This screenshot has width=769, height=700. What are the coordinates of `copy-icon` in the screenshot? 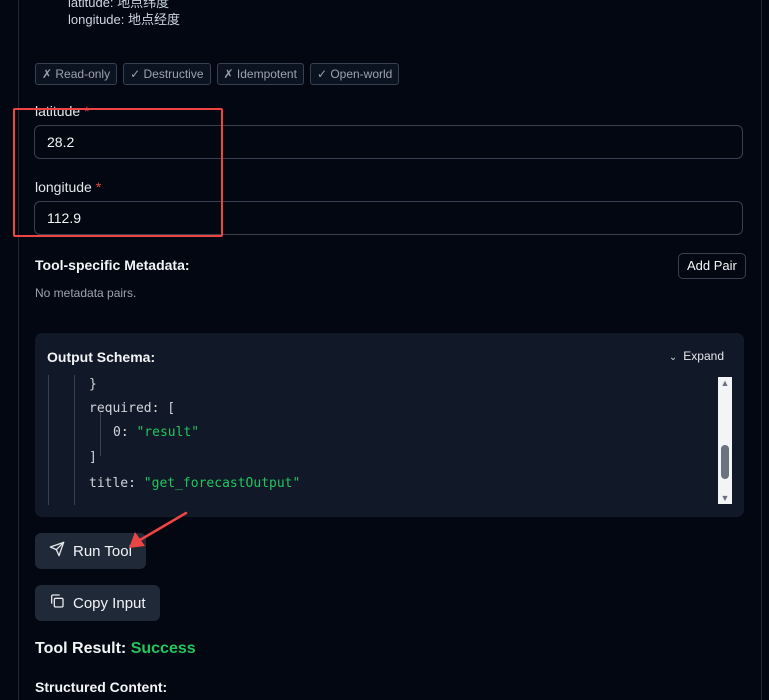 It's located at (57, 603).